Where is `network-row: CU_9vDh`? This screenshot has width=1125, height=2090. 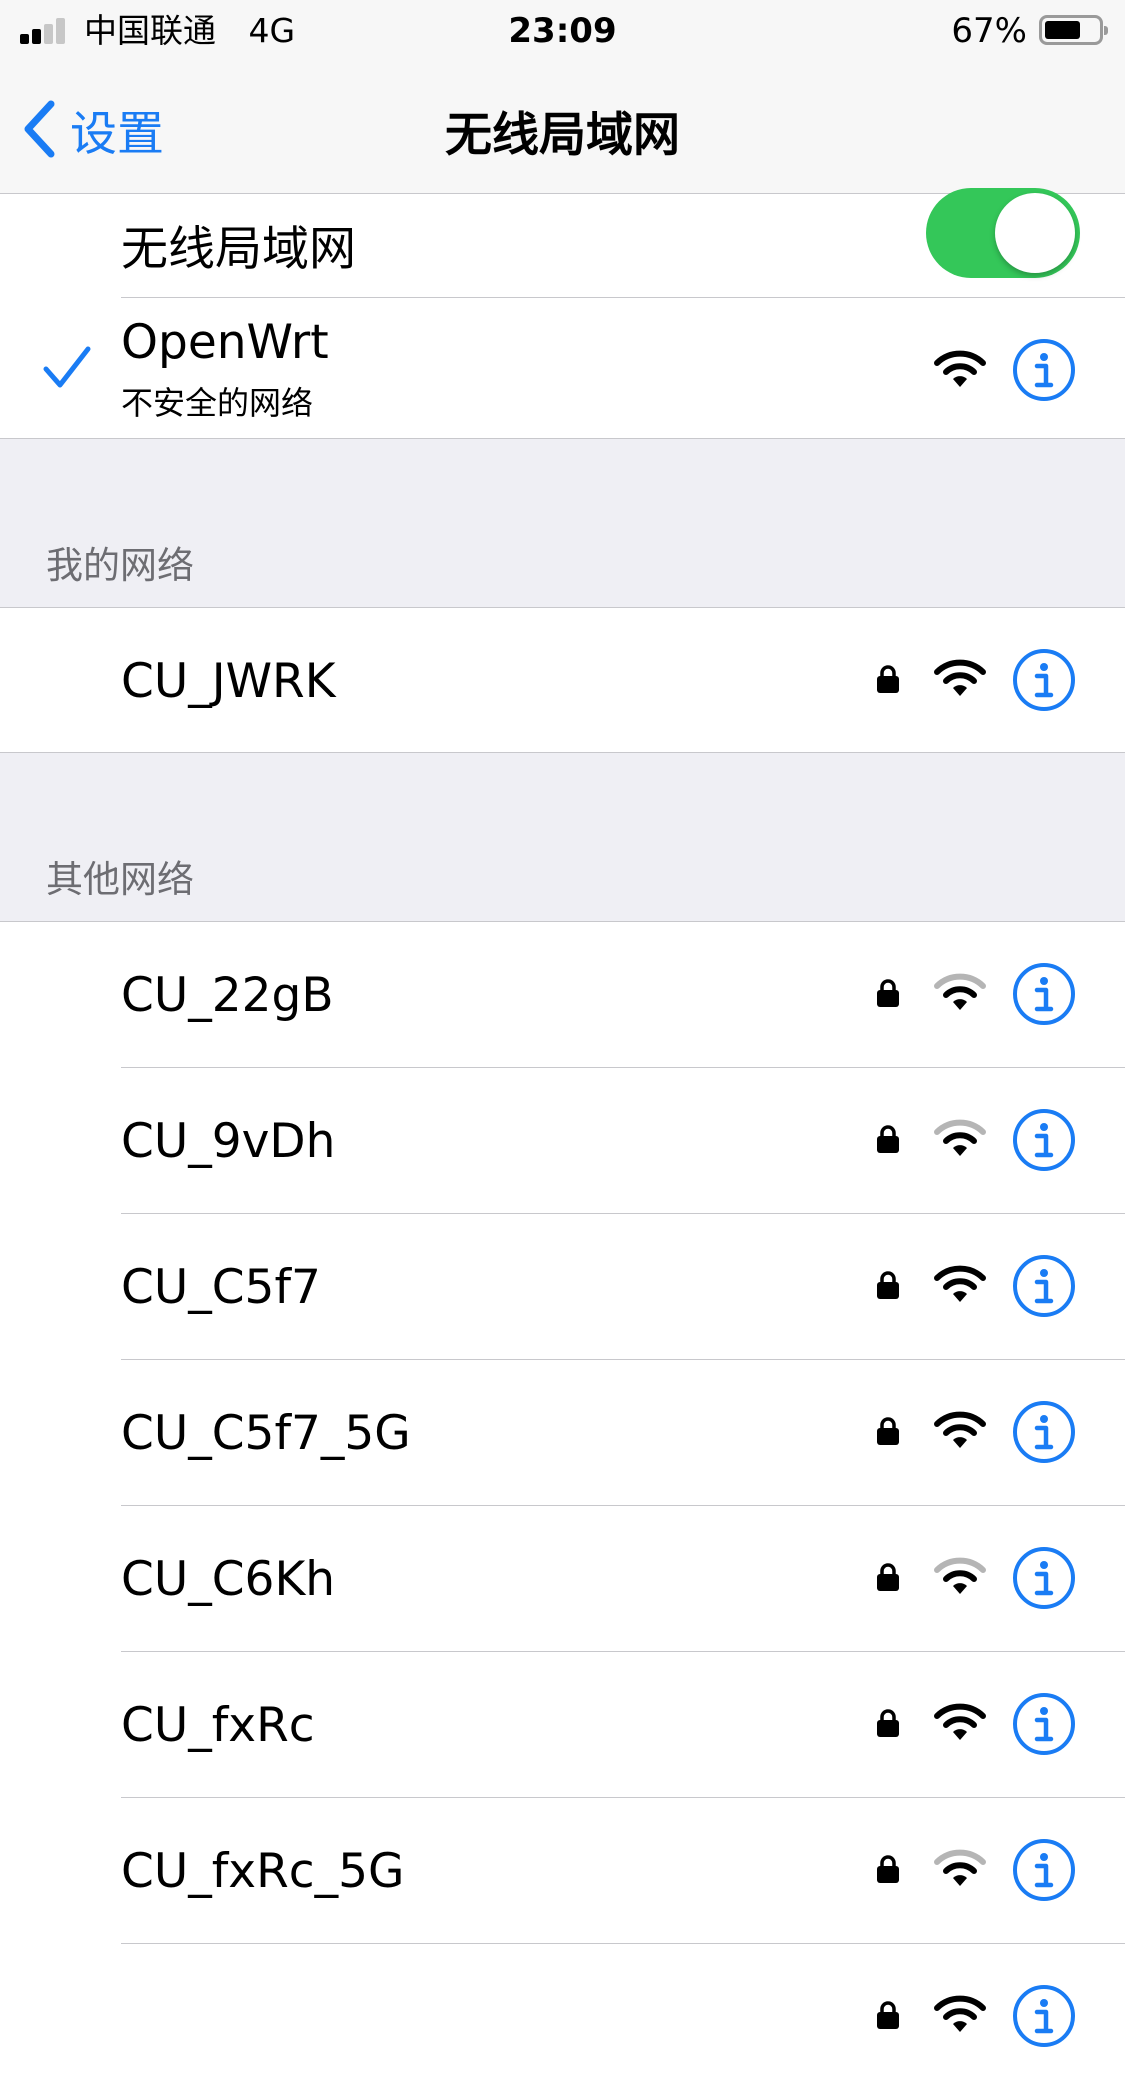
network-row: CU_9vDh is located at coordinates (562, 1141).